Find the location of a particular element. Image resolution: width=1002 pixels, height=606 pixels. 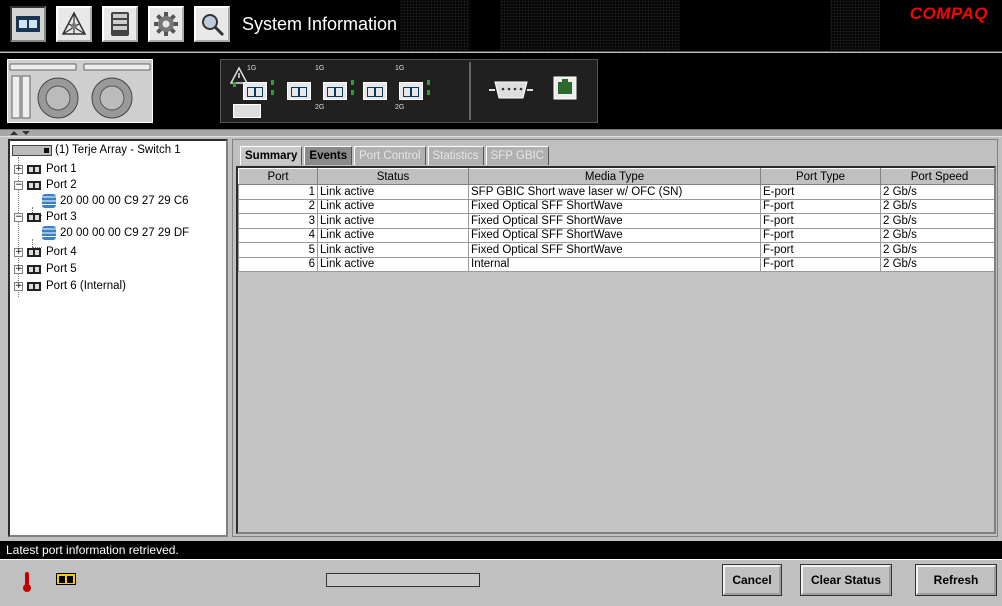

tab-summary: Summary is located at coordinates (271, 155).